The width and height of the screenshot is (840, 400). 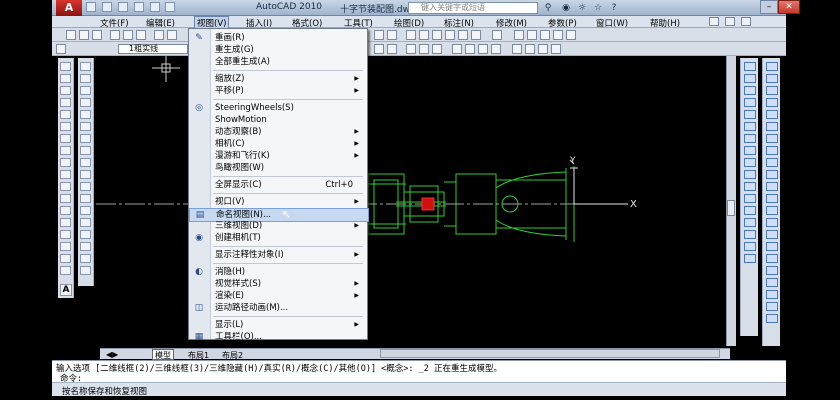 I want to click on view-menu-item: 重生成(G), so click(x=278, y=50).